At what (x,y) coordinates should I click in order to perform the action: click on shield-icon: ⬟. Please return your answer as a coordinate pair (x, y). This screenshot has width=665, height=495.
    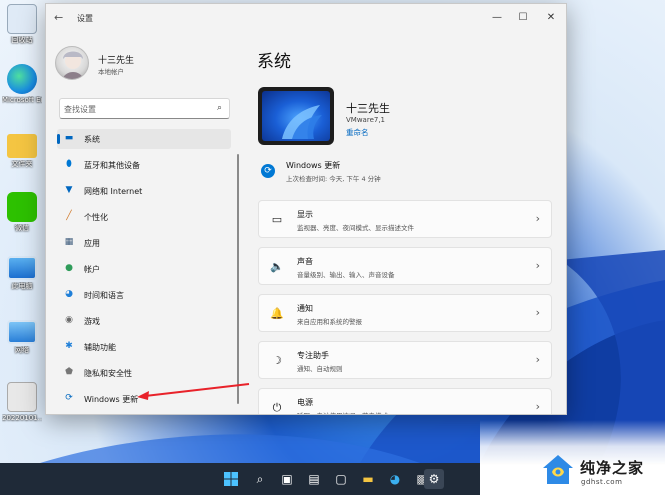
    Looking at the image, I should click on (69, 372).